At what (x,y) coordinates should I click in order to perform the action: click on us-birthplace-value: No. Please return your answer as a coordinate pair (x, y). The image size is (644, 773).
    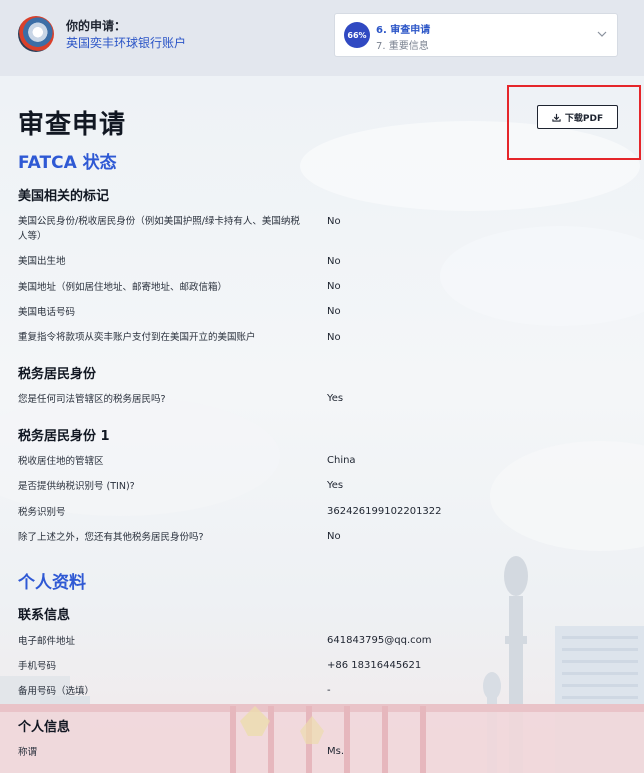
    Looking at the image, I should click on (334, 261).